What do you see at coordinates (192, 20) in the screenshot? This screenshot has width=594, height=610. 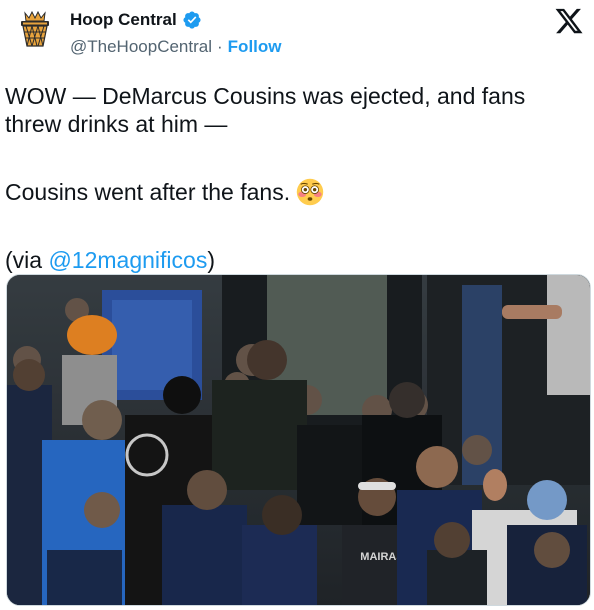 I see `verified-badge-icon` at bounding box center [192, 20].